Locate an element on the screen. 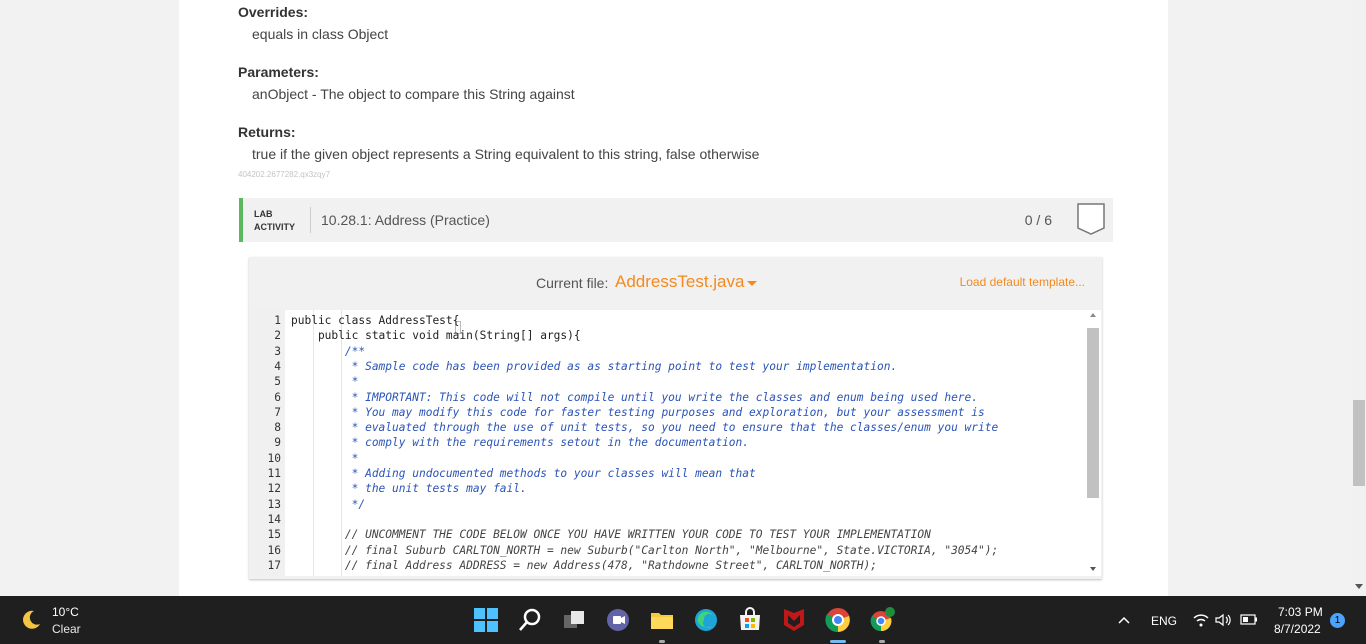 This screenshot has height=644, width=1366. overrides-text: equals in class Object is located at coordinates (320, 34).